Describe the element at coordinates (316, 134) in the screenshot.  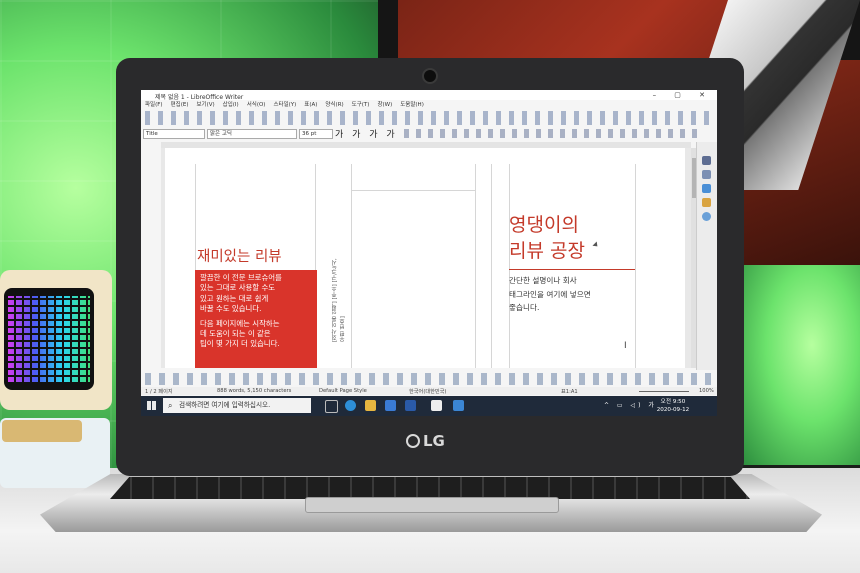
I see `font-size-select: 36 pt` at that location.